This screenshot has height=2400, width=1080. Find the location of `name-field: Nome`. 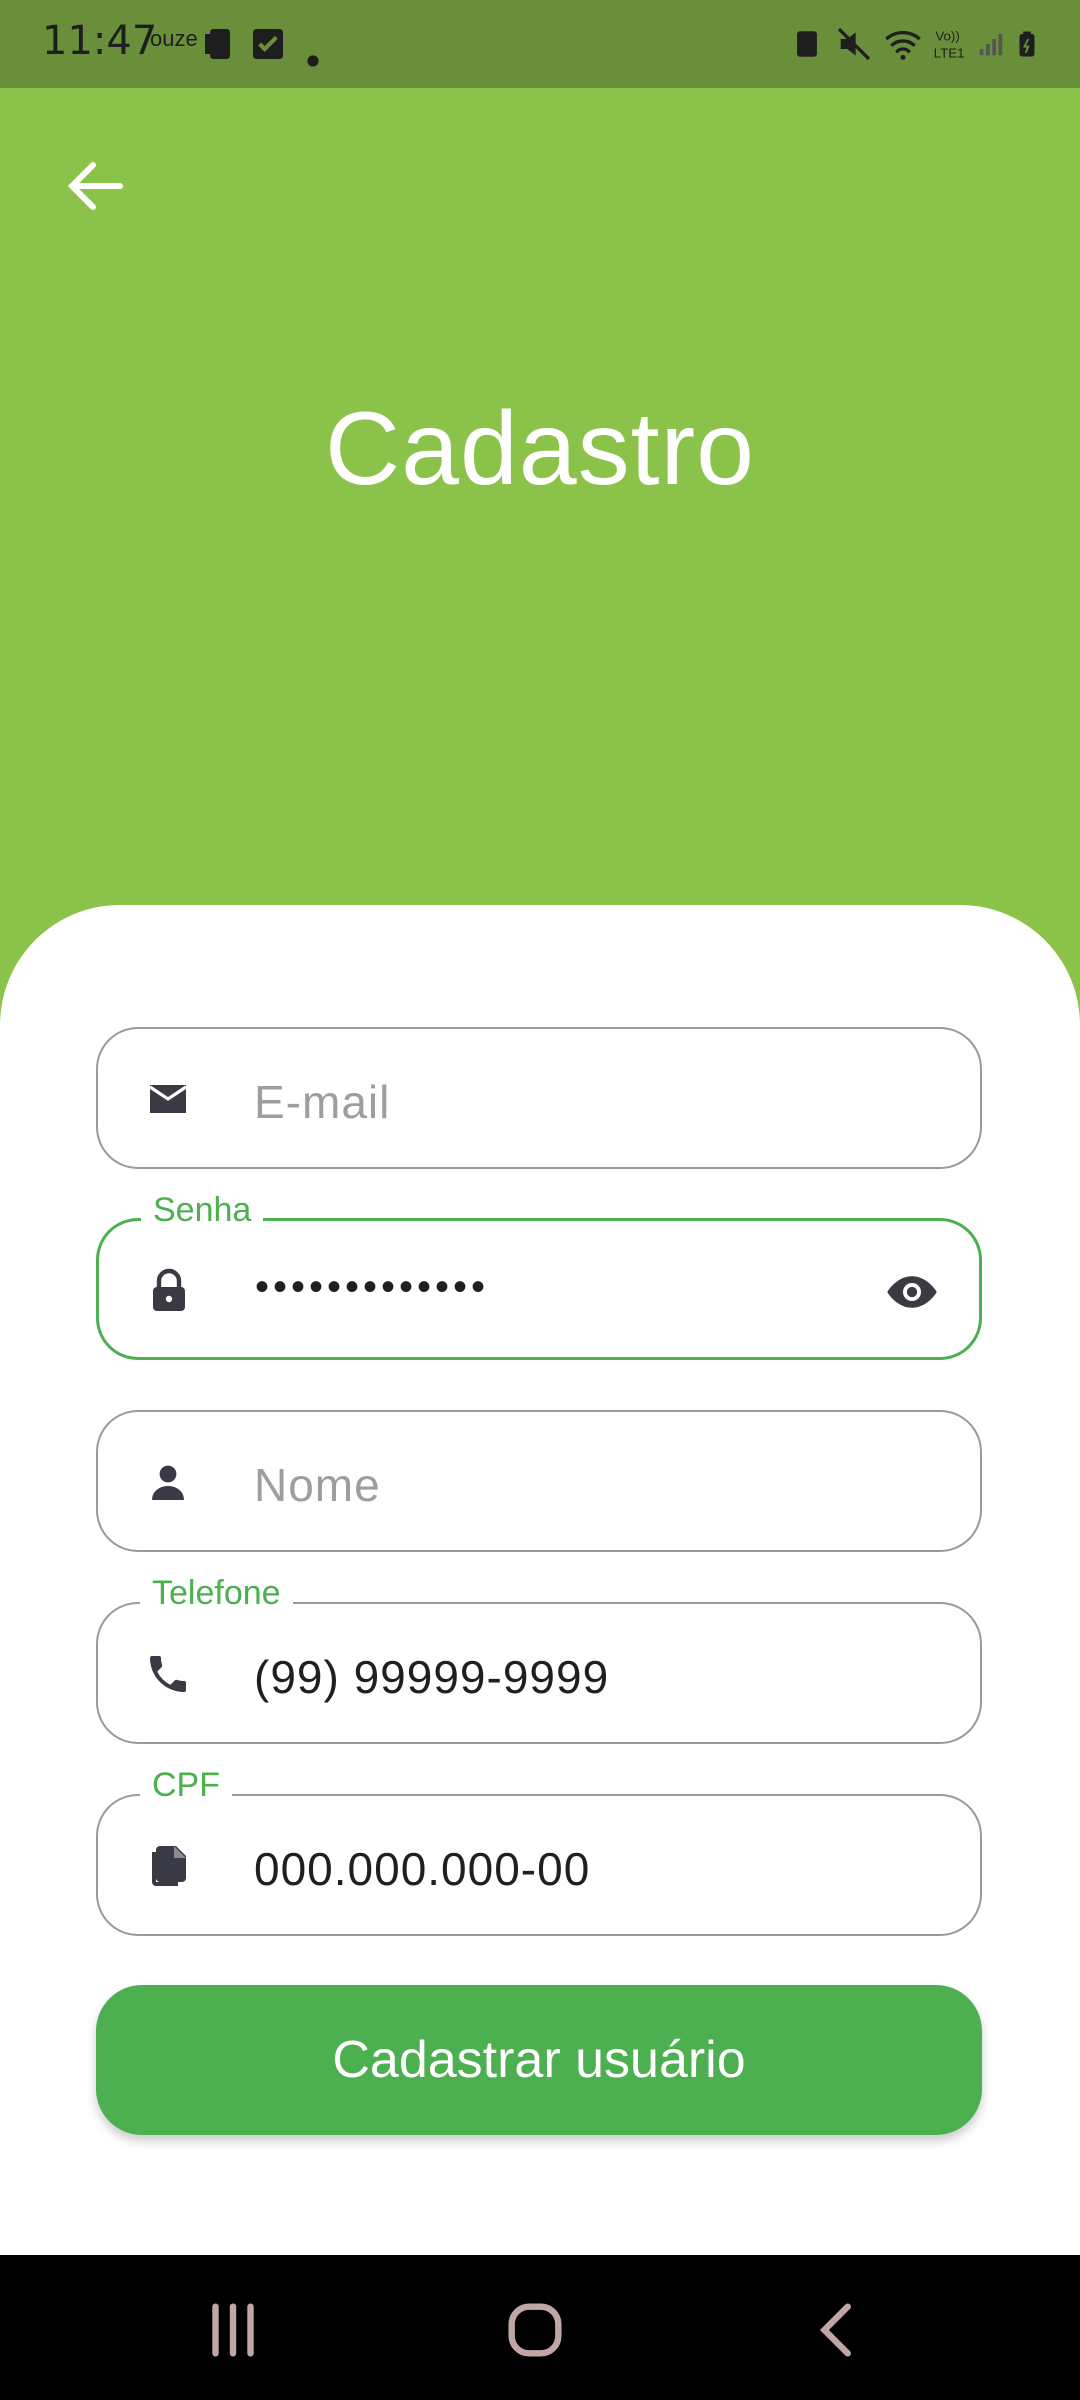

name-field: Nome is located at coordinates (539, 1481).